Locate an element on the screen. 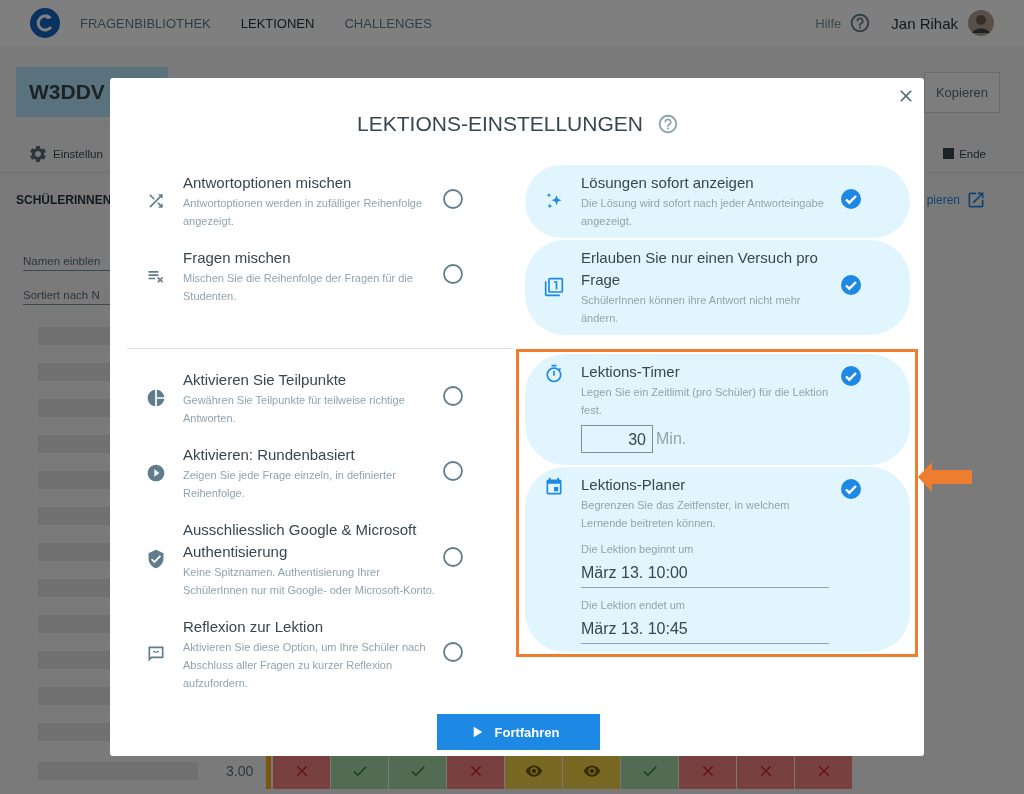 This screenshot has width=1024, height=794. option-description: Antwortoptionen werden in zufälliger Reihenfolge angezeigt. is located at coordinates (303, 212).